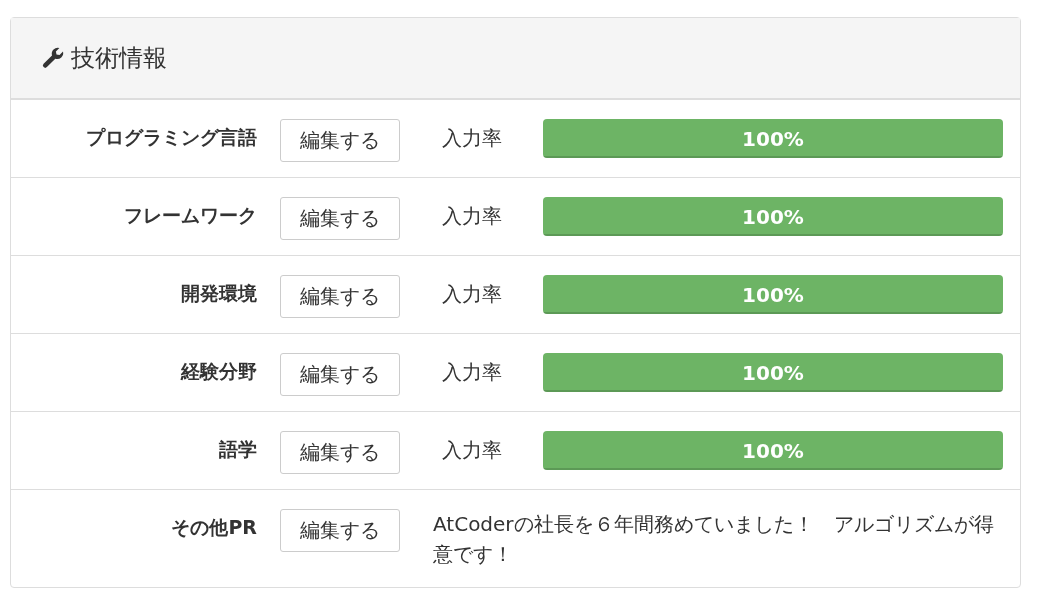 This screenshot has height=602, width=1040. I want to click on row-label: プログラミング言語, so click(171, 137).